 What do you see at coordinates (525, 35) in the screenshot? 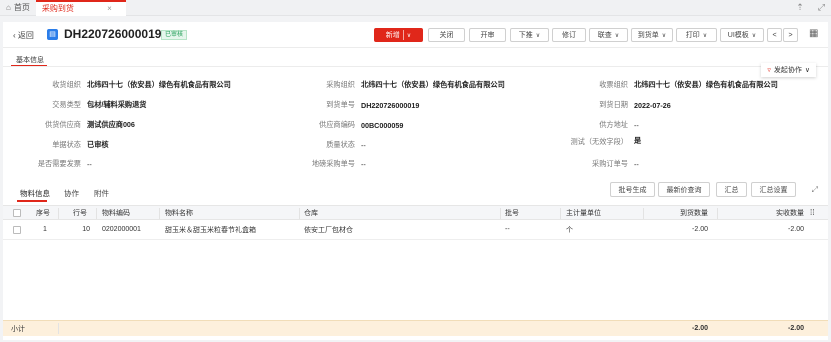
I see `push-down-label: 下推` at bounding box center [525, 35].